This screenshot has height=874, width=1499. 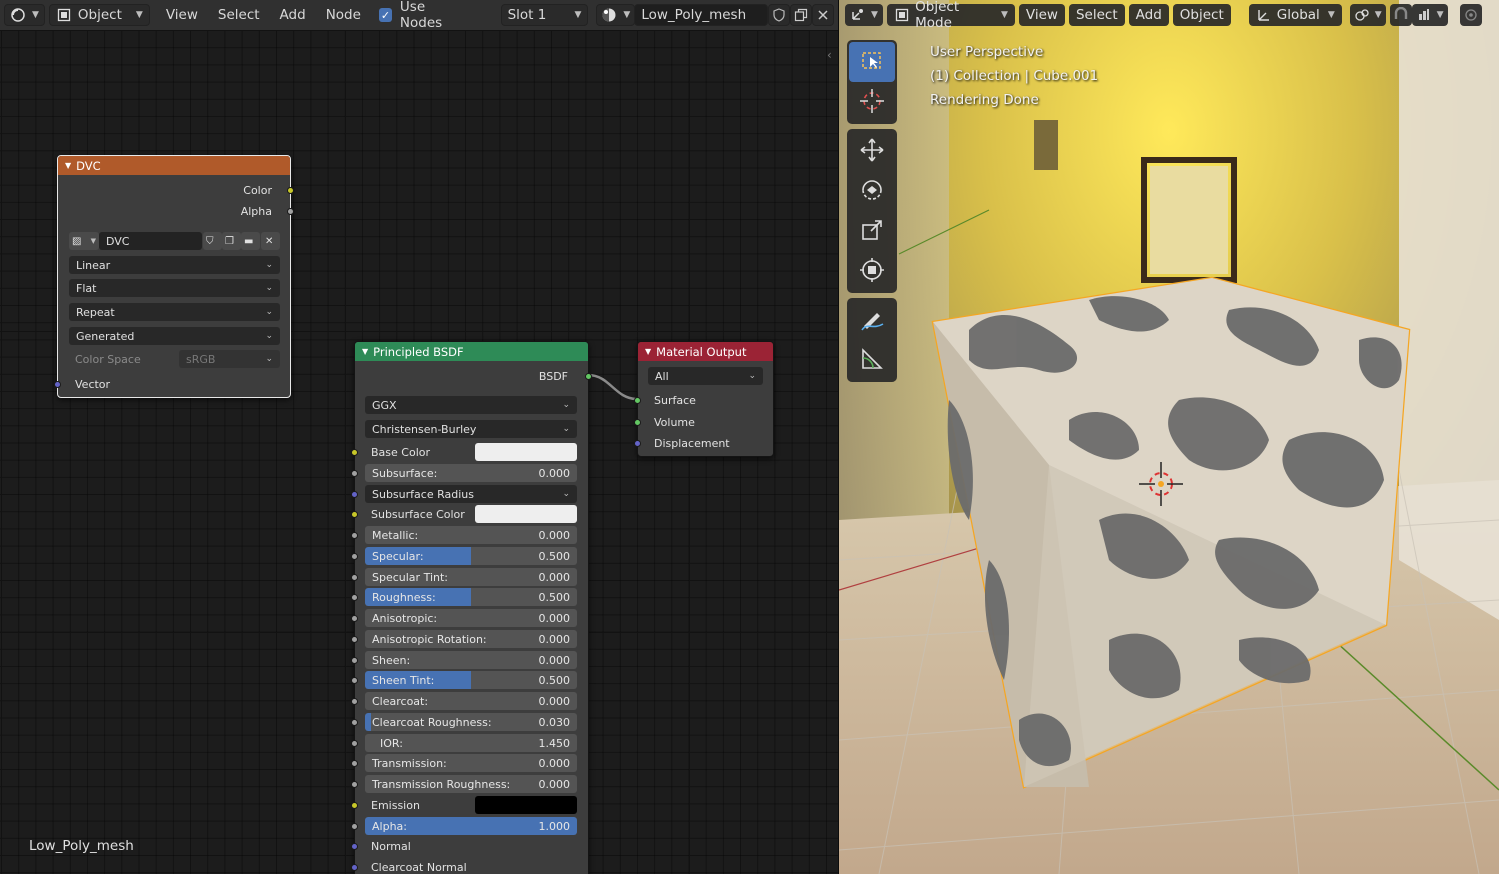 I want to click on input-subsurface-color-color-swatch, so click(x=526, y=514).